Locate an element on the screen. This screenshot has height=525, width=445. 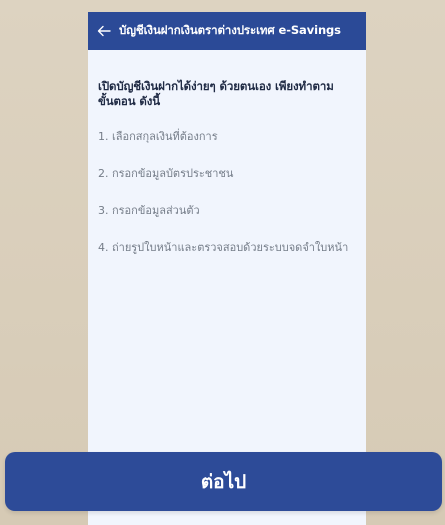
app-header: บัญชีเงินฝากเงินตราต่างประเทศ e-Savings is located at coordinates (227, 31).